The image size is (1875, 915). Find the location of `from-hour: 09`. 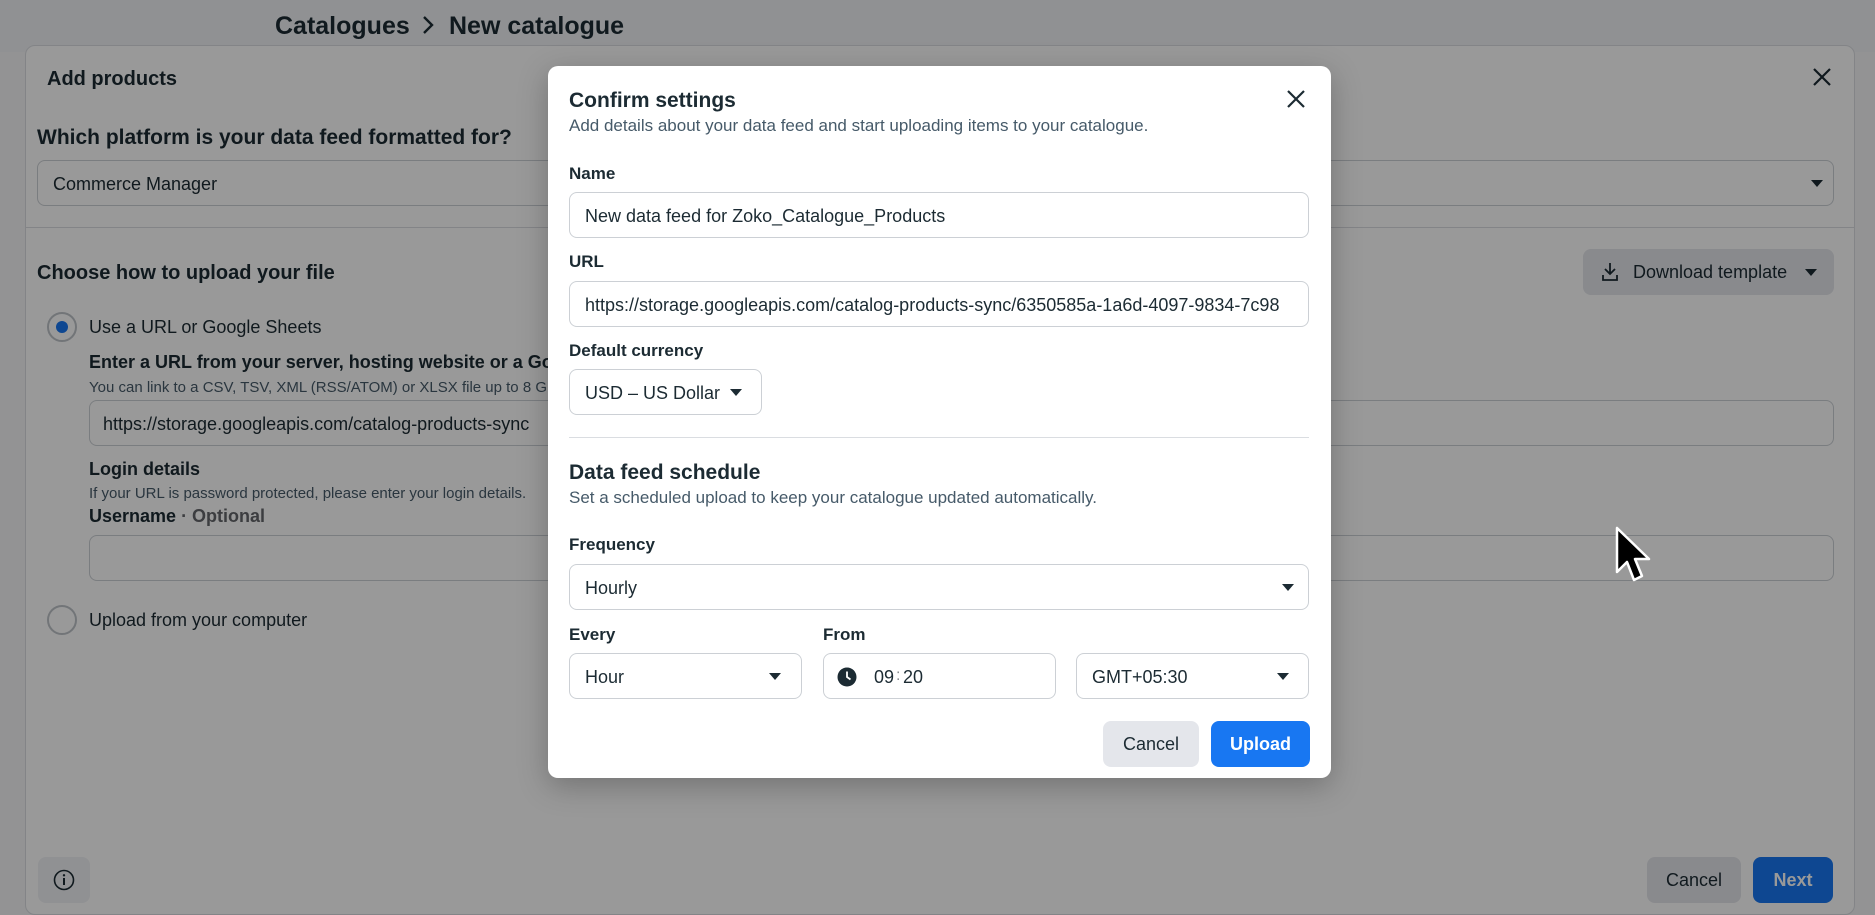

from-hour: 09 is located at coordinates (884, 677).